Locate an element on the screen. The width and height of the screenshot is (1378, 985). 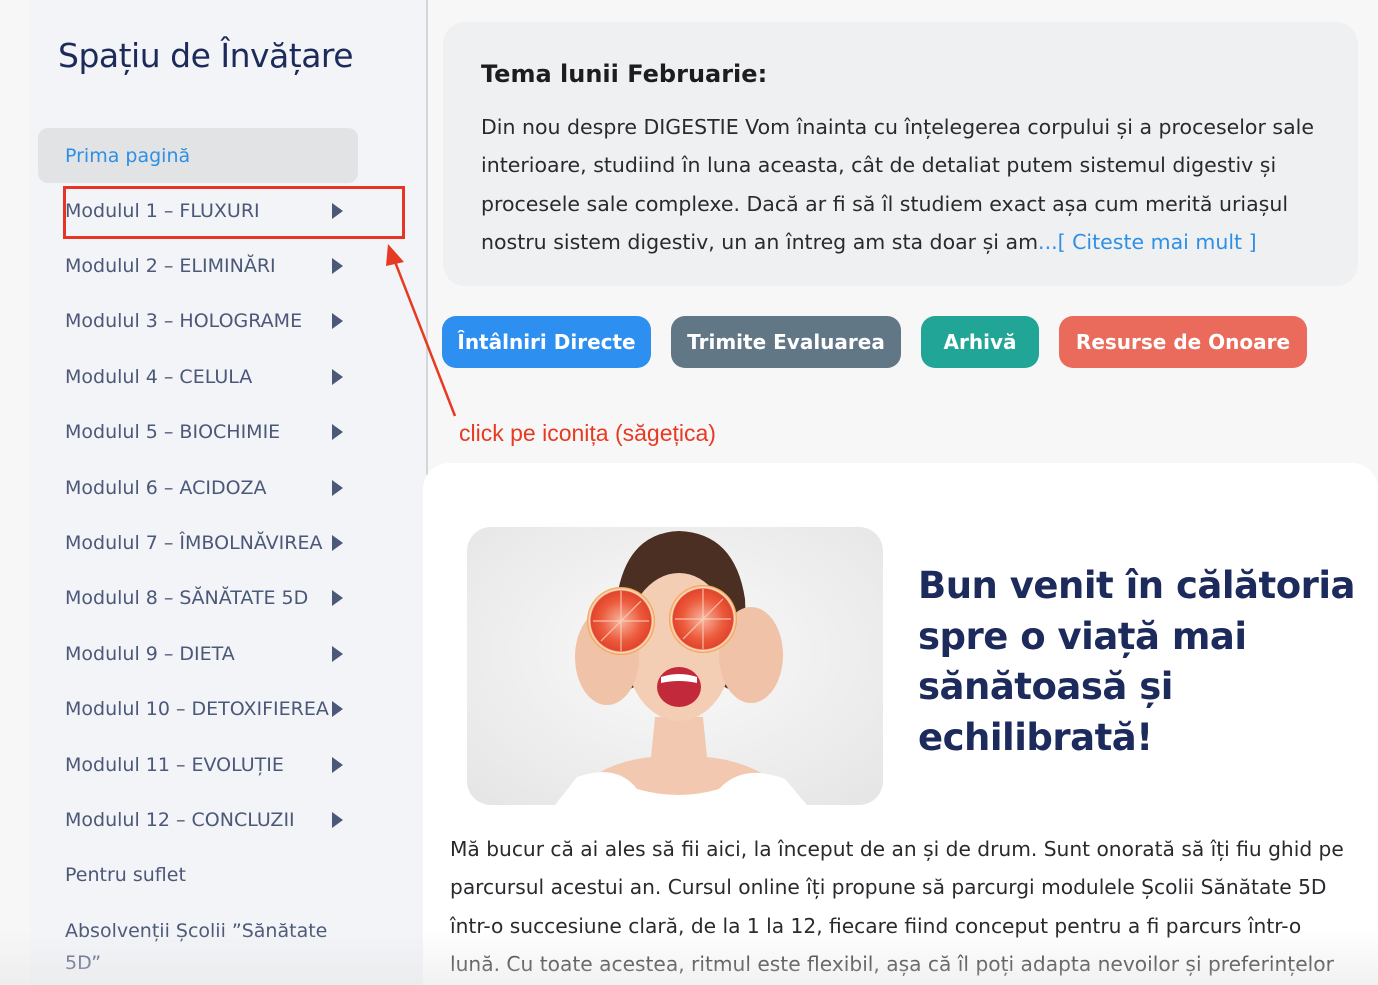
sidebar-item-module-11: Modulul 11 – EVOLUȚIE is located at coordinates (198, 764).